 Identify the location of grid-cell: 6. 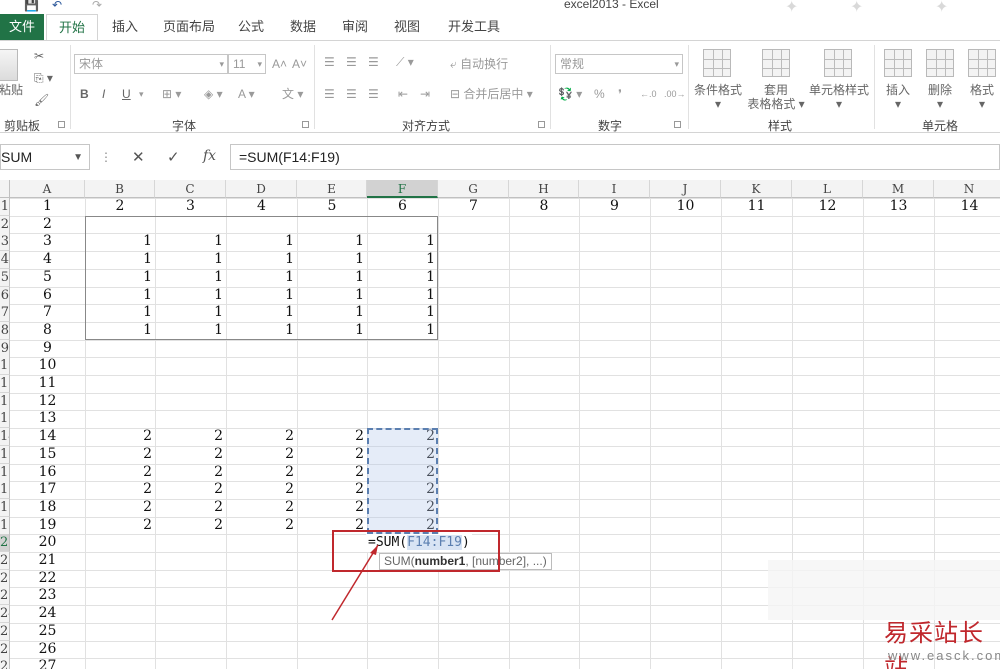
(47, 295).